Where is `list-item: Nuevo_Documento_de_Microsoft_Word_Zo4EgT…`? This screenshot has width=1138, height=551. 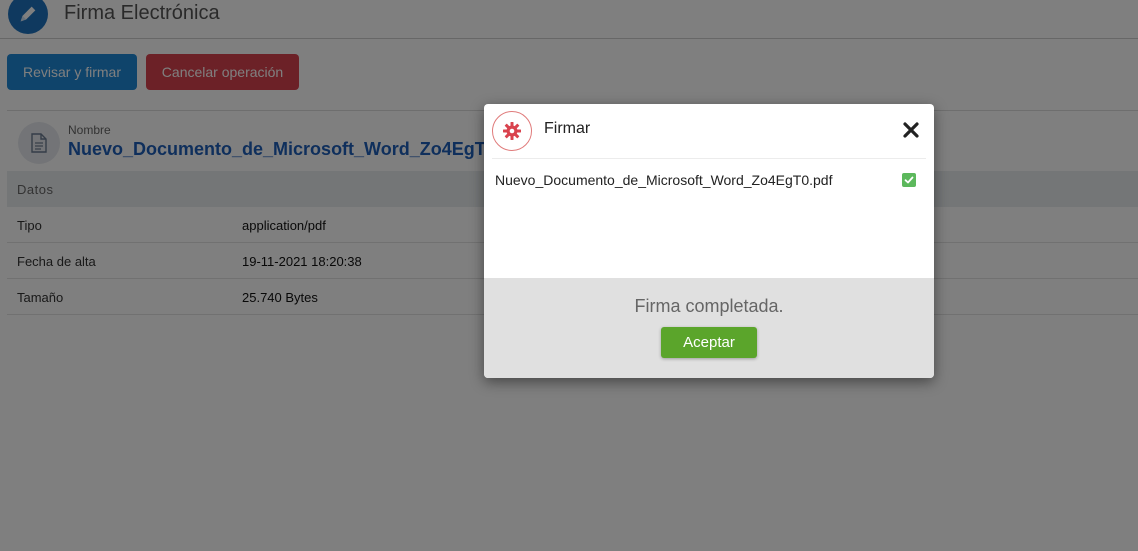 list-item: Nuevo_Documento_de_Microsoft_Word_Zo4EgT… is located at coordinates (710, 181).